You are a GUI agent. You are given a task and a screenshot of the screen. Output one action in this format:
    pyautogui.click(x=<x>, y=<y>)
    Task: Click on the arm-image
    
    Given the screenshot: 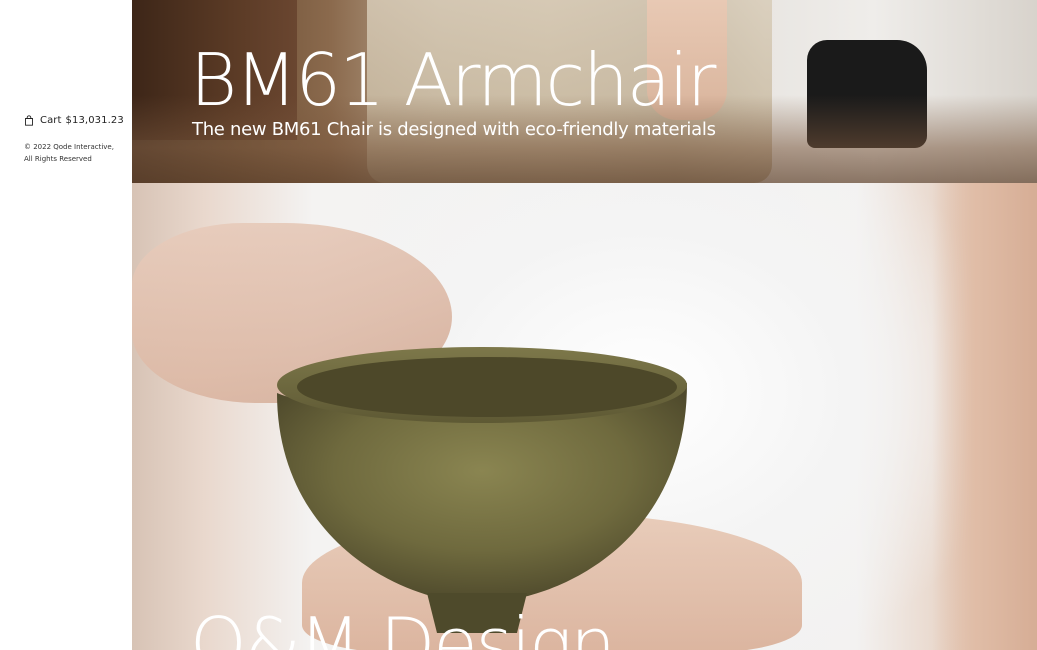 What is the action you would take?
    pyautogui.click(x=984, y=416)
    